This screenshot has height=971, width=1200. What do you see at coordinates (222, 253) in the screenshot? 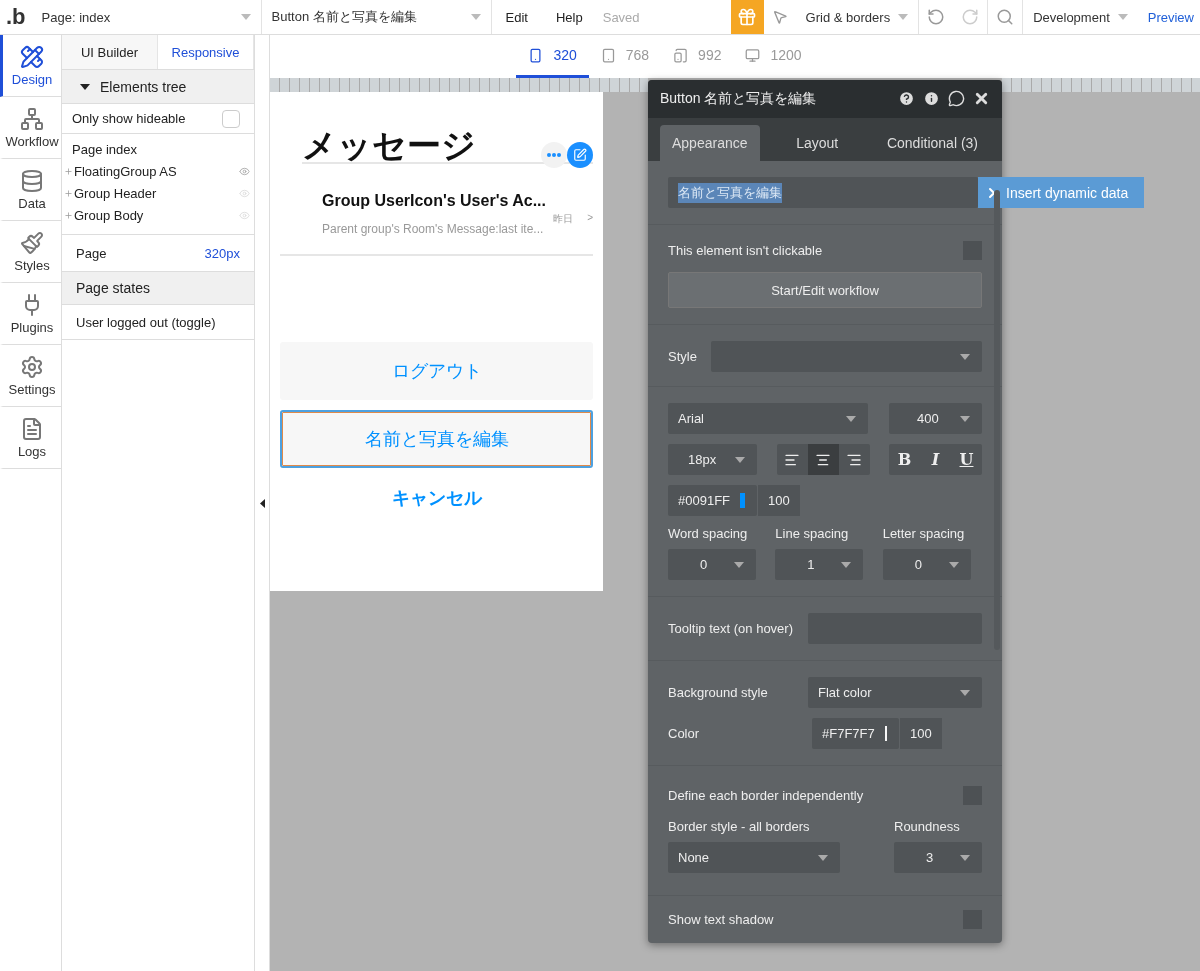
I see `page-width: 320px` at bounding box center [222, 253].